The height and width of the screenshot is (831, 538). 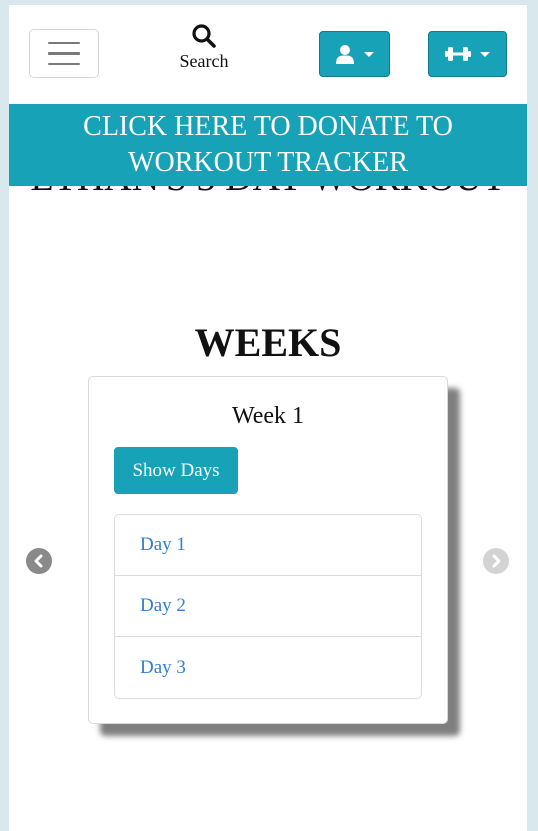 I want to click on list-item: Day 1, so click(x=268, y=545).